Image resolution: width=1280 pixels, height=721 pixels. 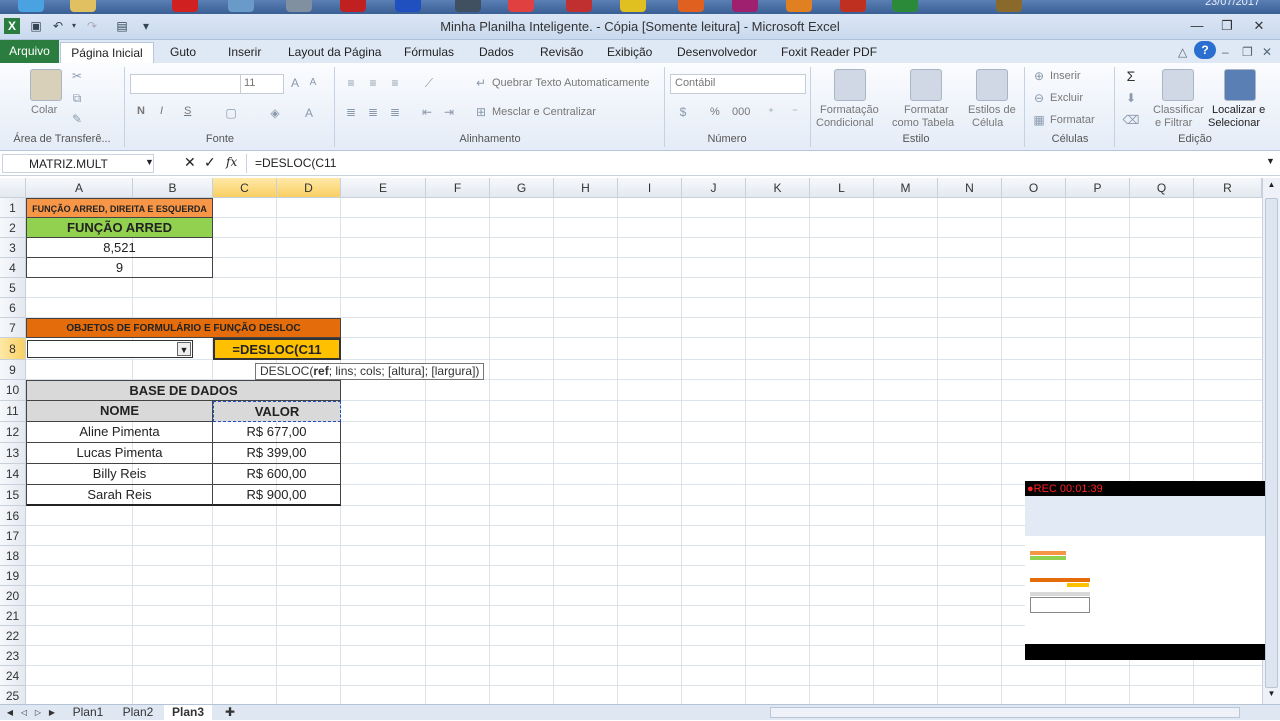 I want to click on name-box-dropdown-icon: ▼, so click(x=149, y=162).